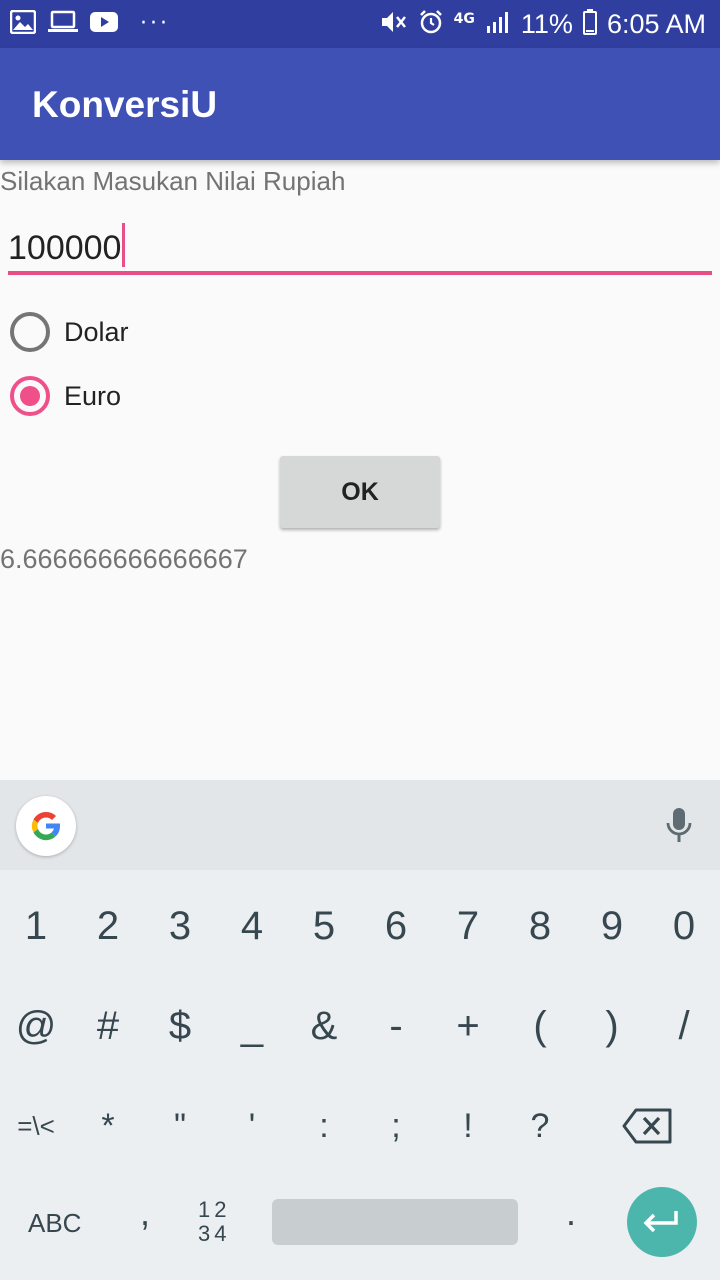 The height and width of the screenshot is (1280, 720). Describe the element at coordinates (155, 23) in the screenshot. I see `more-notifications-indicator: ···` at that location.